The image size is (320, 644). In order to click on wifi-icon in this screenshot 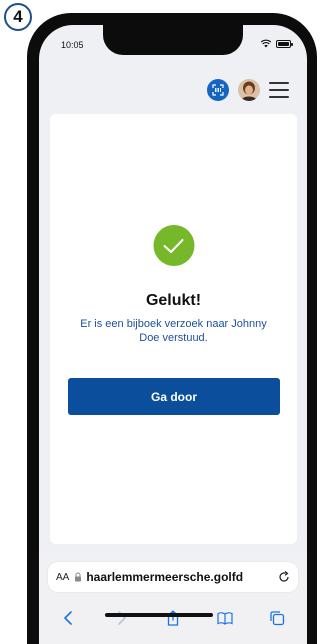, I will do `click(266, 43)`.